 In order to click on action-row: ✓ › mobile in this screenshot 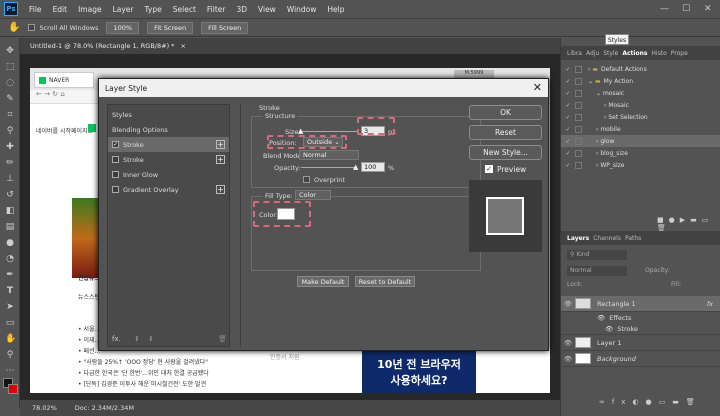, I will do `click(640, 129)`.